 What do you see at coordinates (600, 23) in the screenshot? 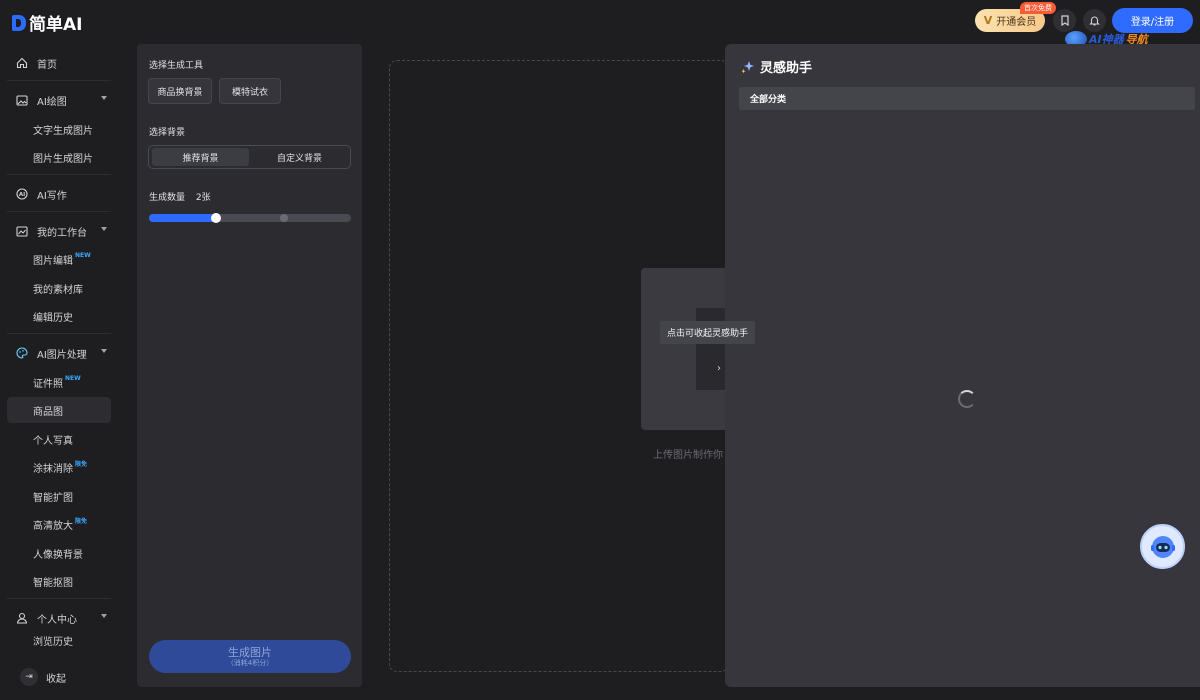
I see `top-bar: 简单AI V 开通会员 首次免费 登录/注册 AI神器 导航` at bounding box center [600, 23].